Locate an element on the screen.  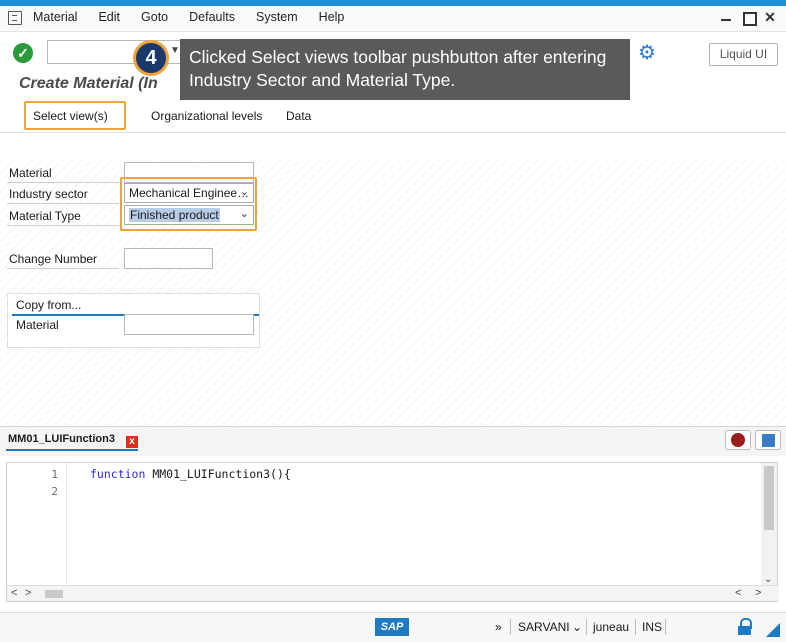
close-icon: ✕ is located at coordinates (770, 17).